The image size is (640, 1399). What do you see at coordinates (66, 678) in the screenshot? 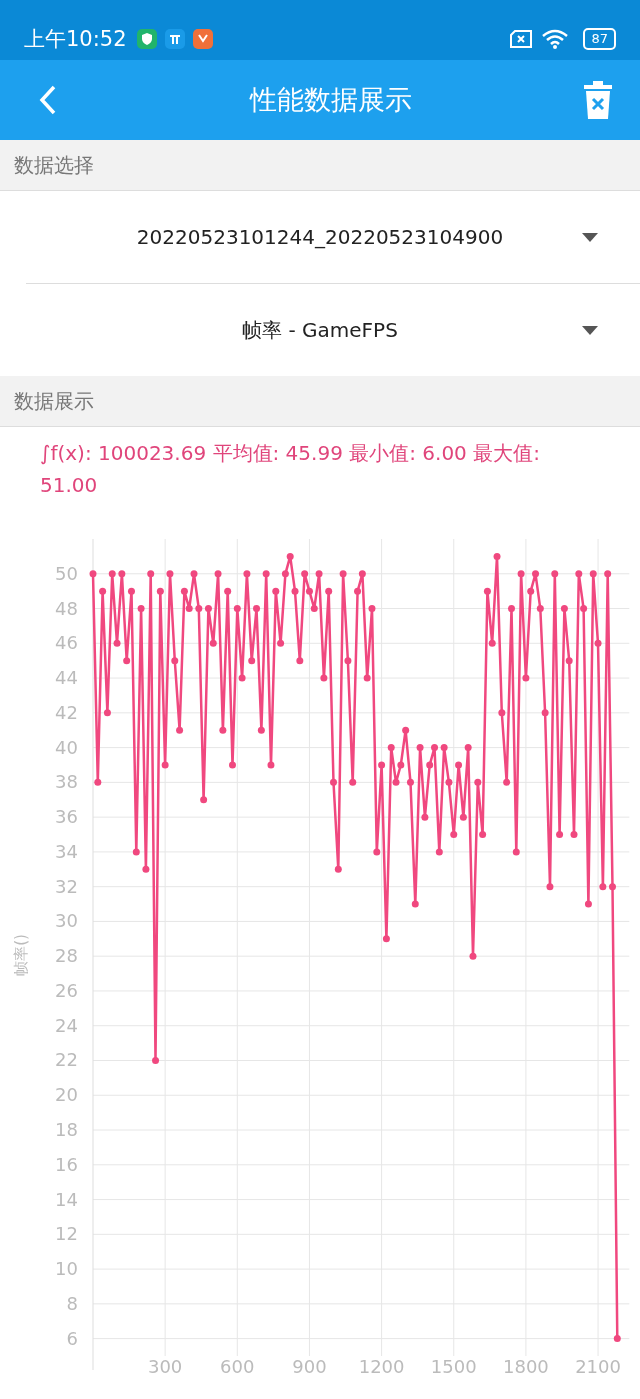
I see `y-tick-label: 44` at bounding box center [66, 678].